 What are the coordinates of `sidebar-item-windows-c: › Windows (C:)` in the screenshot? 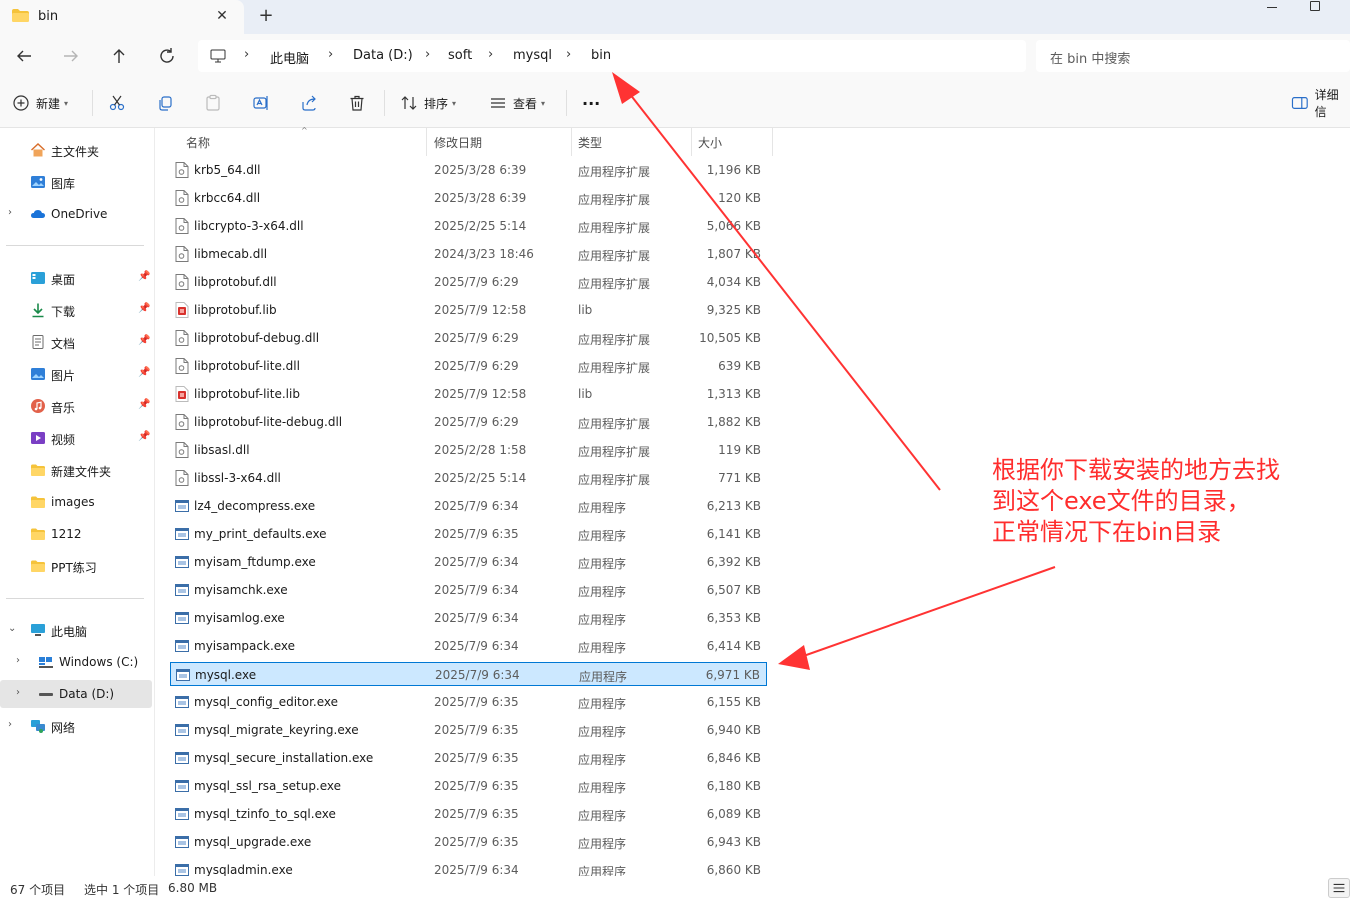 It's located at (76, 662).